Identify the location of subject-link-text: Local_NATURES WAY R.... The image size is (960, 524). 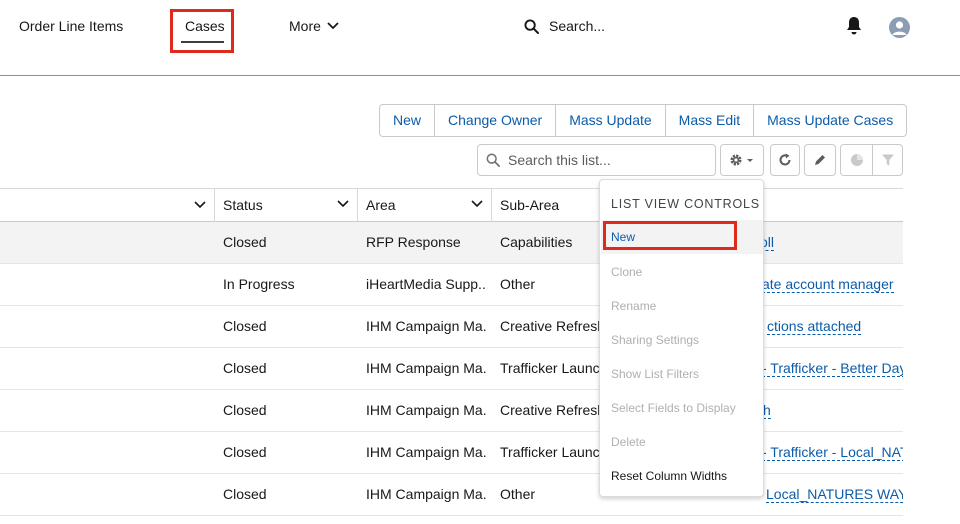
(834, 494).